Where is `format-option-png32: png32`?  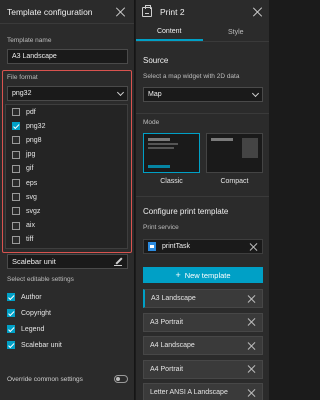 format-option-png32: png32 is located at coordinates (66, 126).